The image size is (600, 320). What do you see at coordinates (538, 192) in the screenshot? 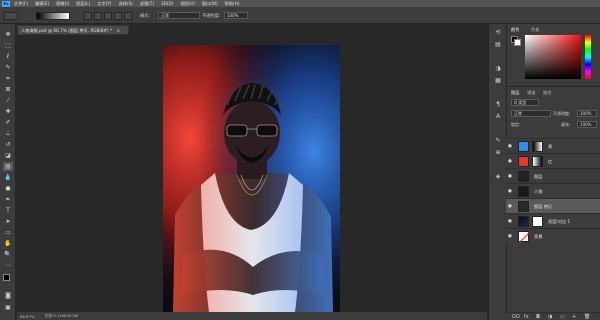
I see `layer-name: 人物` at bounding box center [538, 192].